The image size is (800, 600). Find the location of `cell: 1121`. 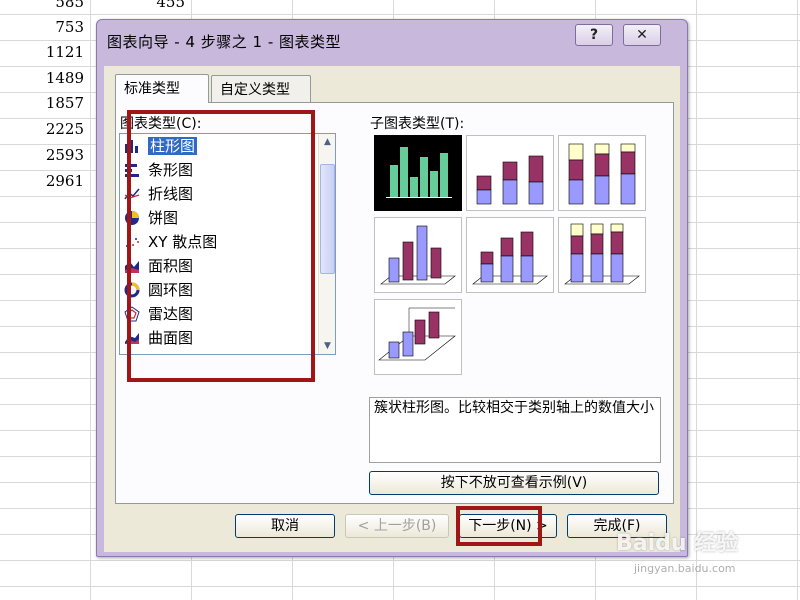

cell: 1121 is located at coordinates (45, 52).